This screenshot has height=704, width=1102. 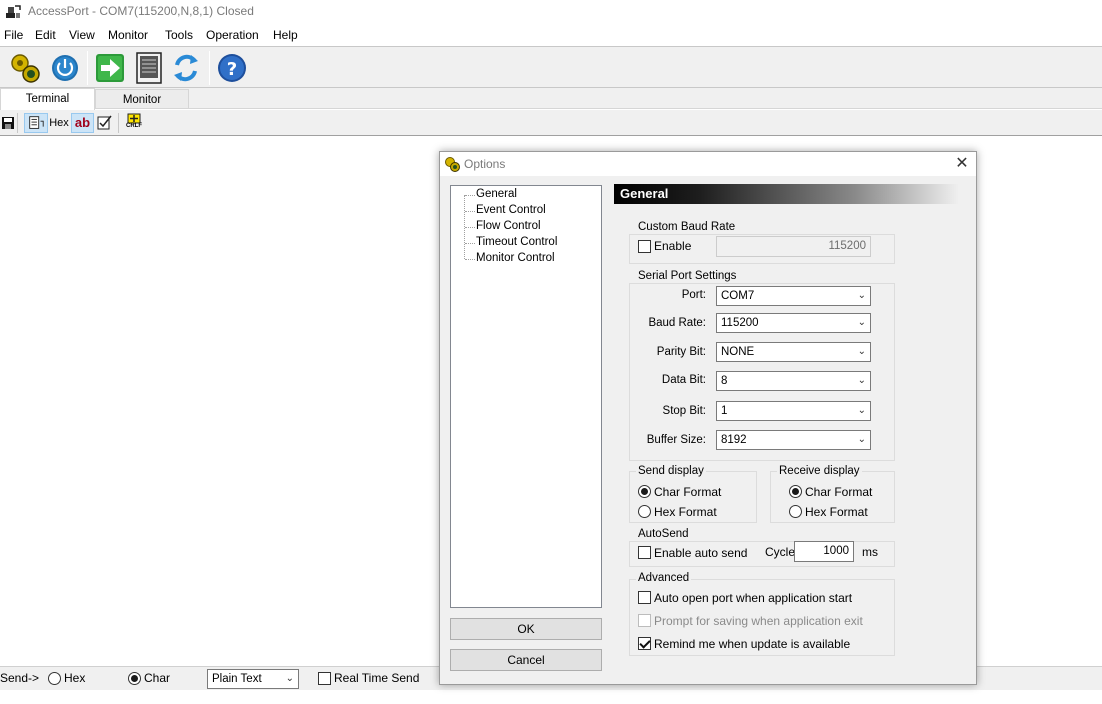 What do you see at coordinates (708, 164) in the screenshot?
I see `dialog-title-bar: Options ✕` at bounding box center [708, 164].